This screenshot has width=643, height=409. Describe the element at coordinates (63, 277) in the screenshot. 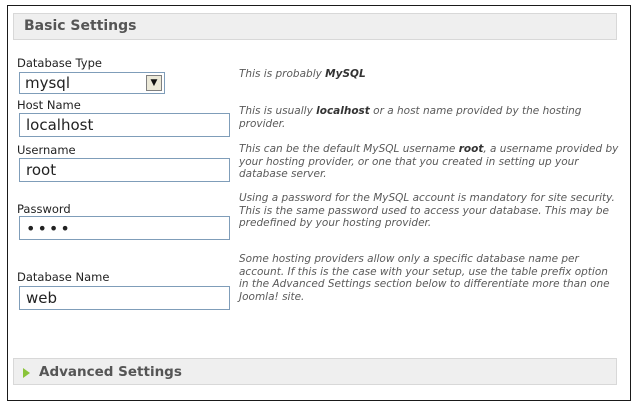

I see `database-name-label: Database Name` at that location.